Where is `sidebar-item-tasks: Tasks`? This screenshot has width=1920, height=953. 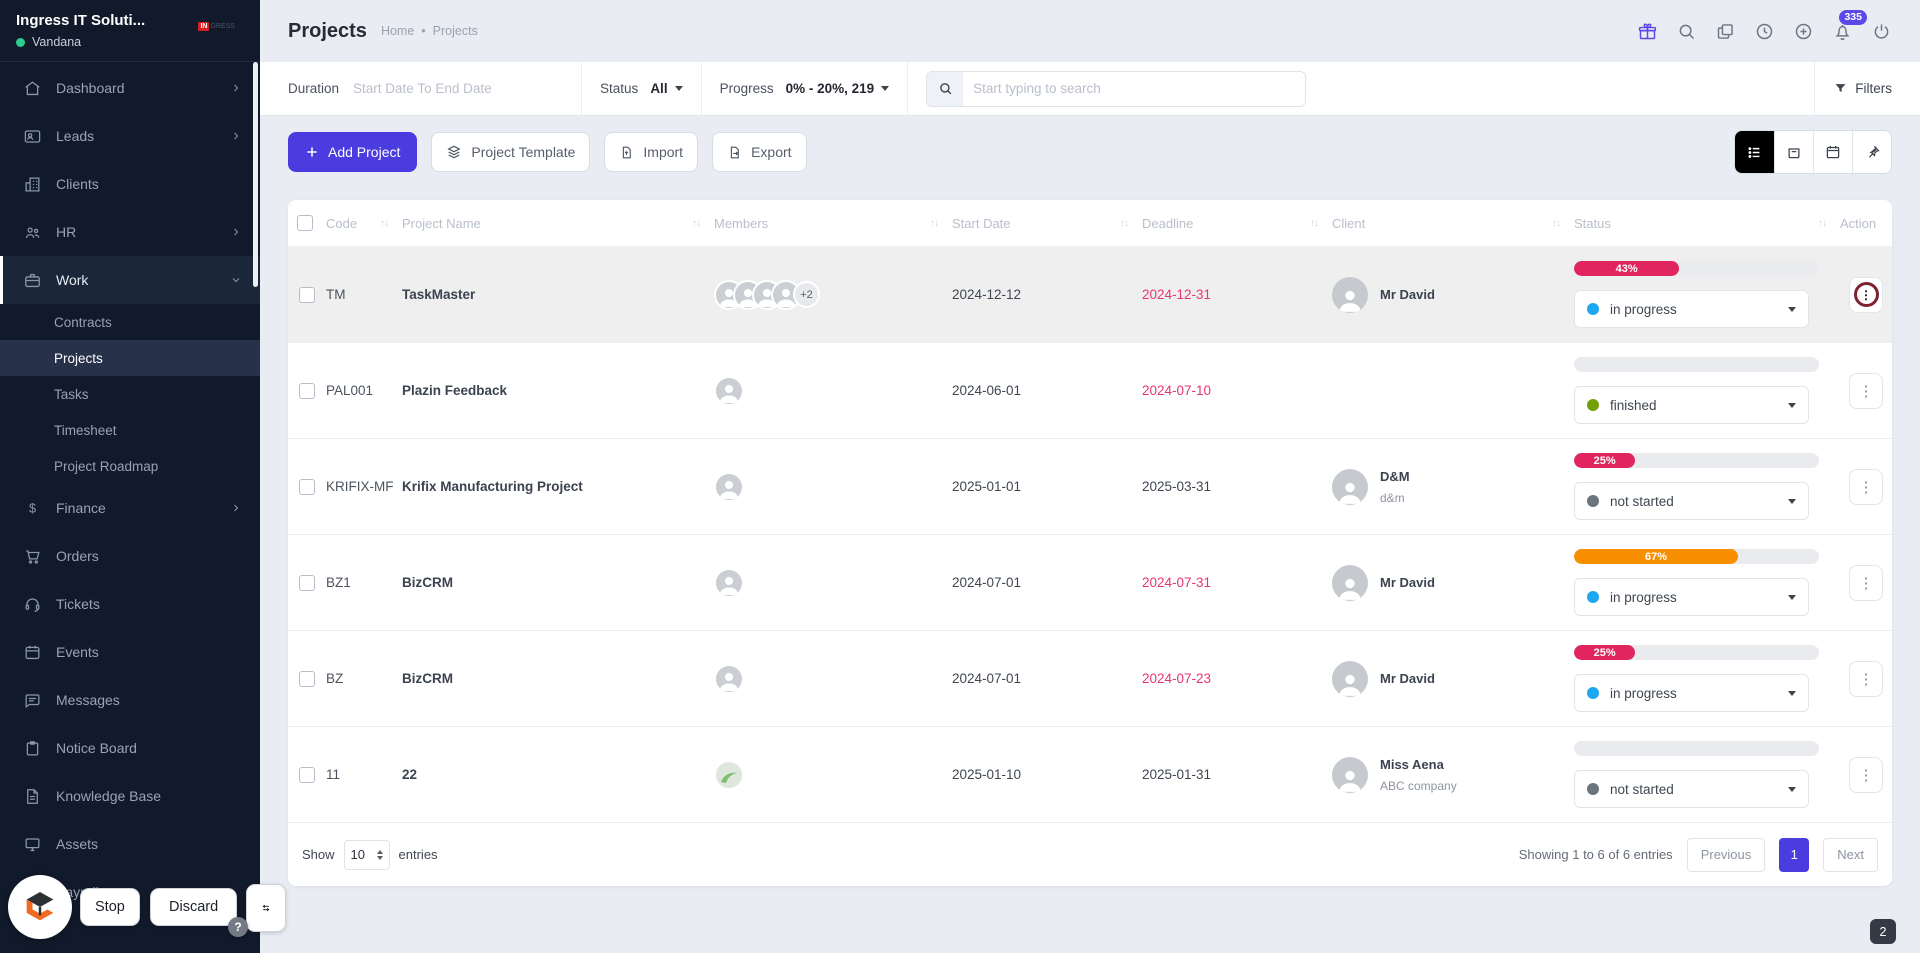
sidebar-item-tasks: Tasks is located at coordinates (130, 394).